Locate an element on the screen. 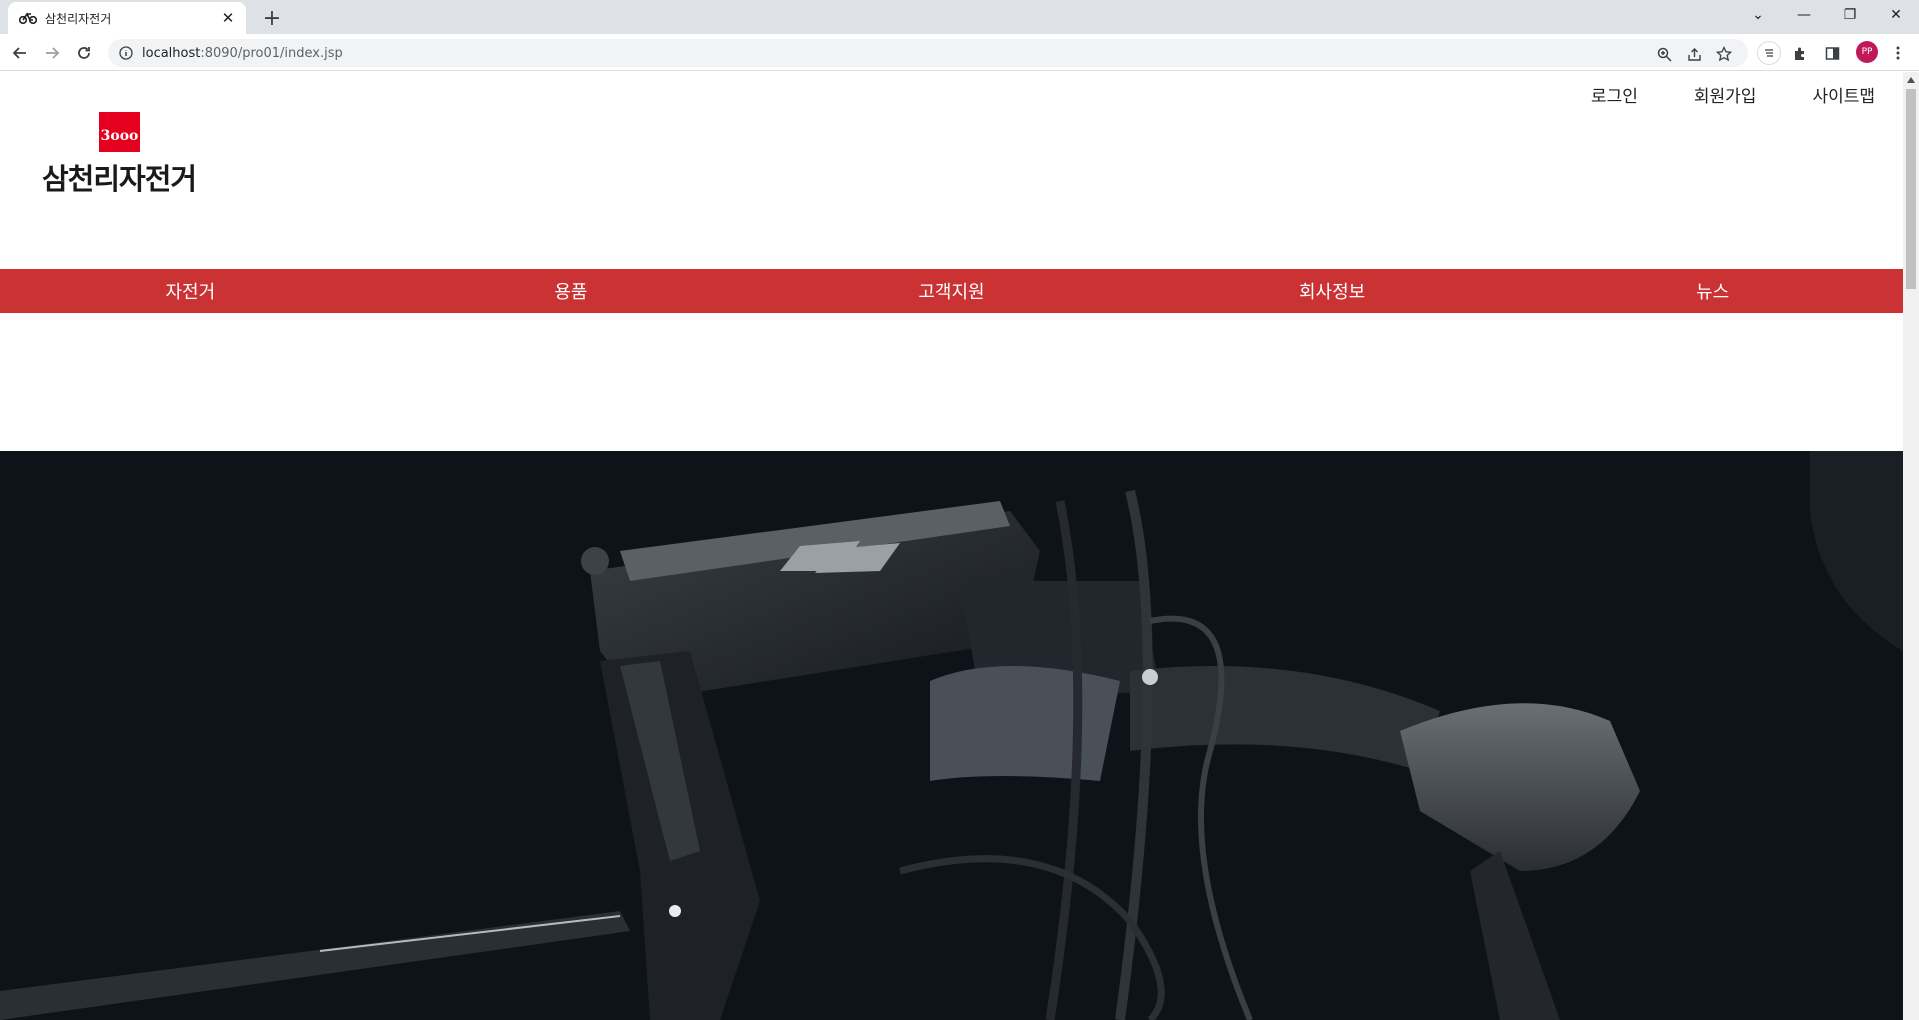 This screenshot has width=1919, height=1020. site-logo: 3ooo 삼천리자전거 is located at coordinates (122, 157).